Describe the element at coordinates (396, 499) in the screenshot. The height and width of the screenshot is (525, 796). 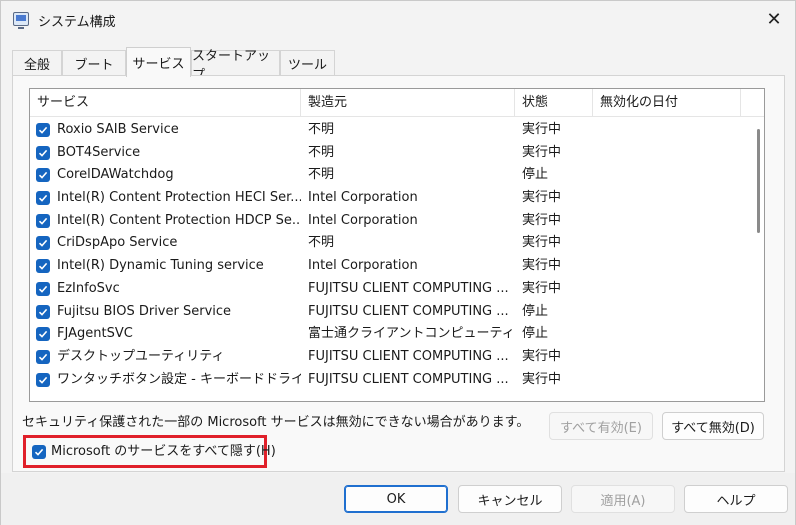
I see `ok-button: OK` at that location.